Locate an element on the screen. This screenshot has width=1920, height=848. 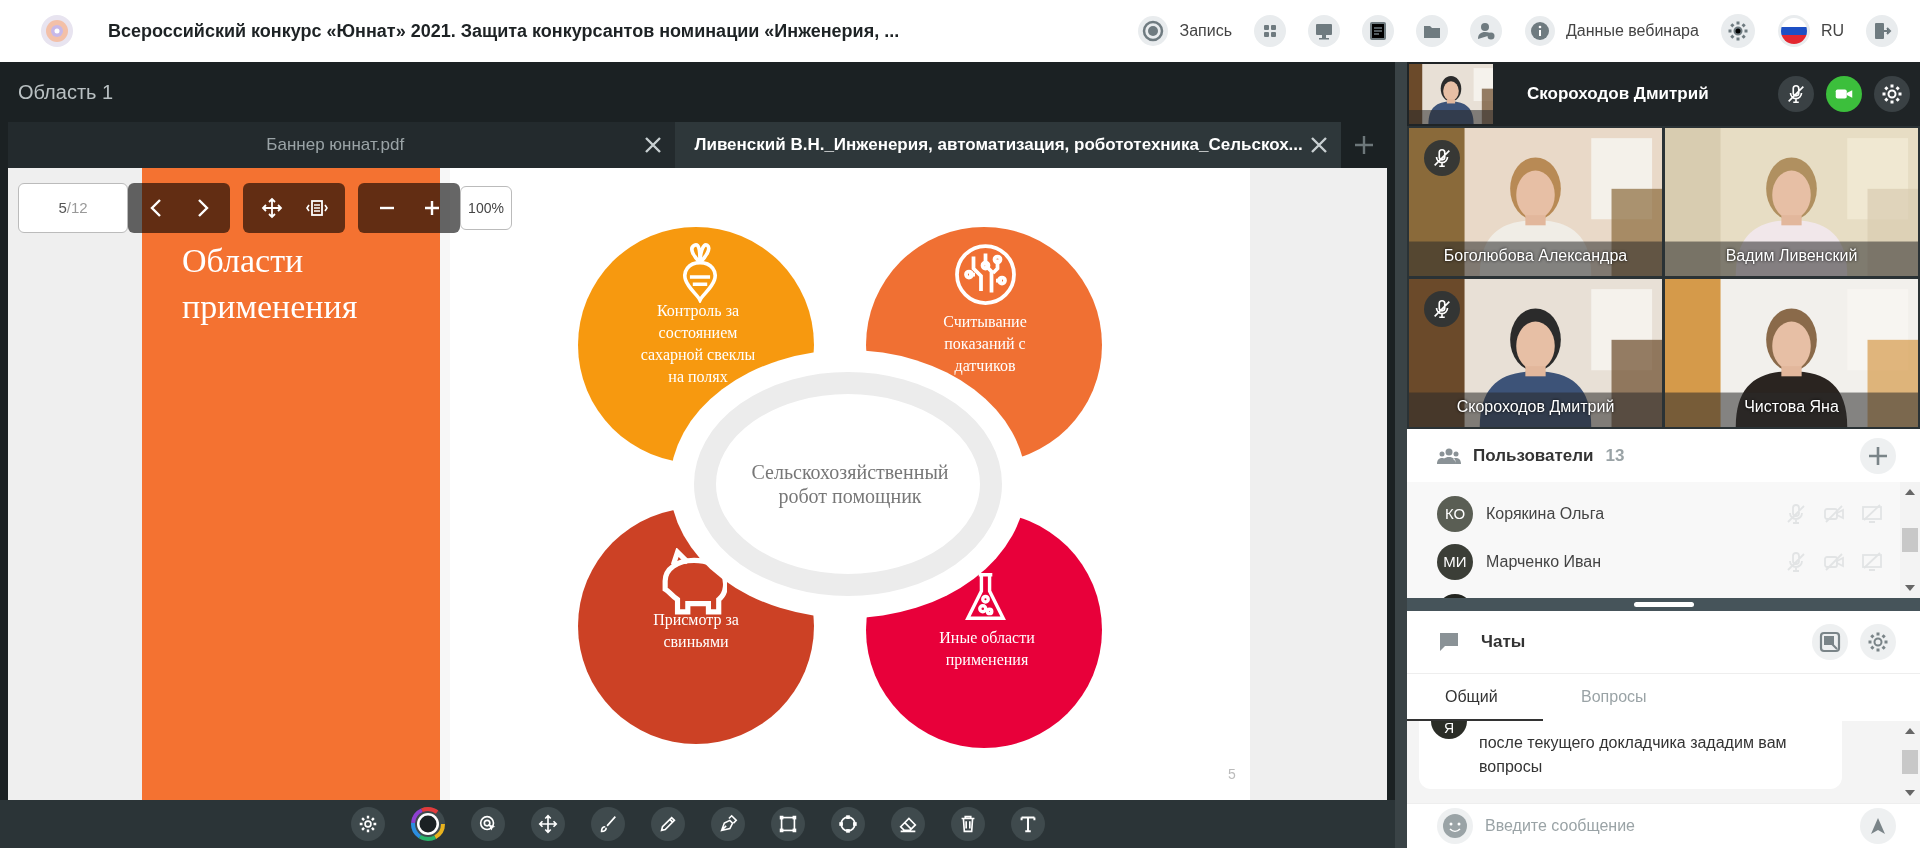
users-icon is located at coordinates (1449, 455).